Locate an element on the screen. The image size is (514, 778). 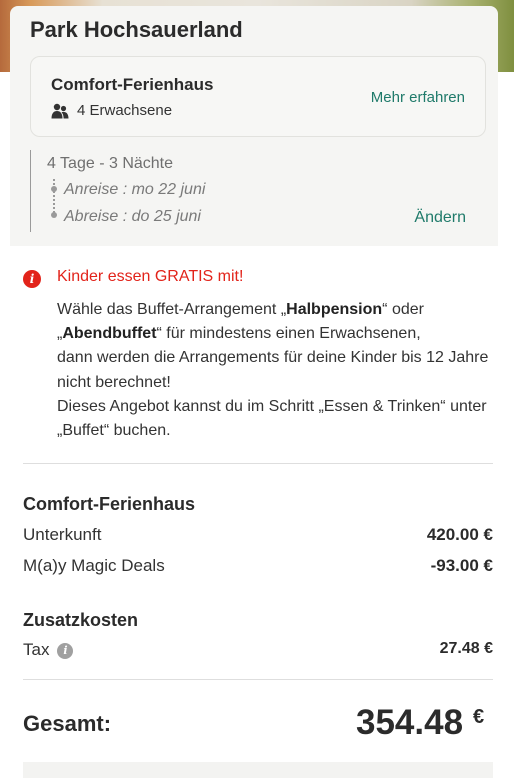
total-label: Gesamt: is located at coordinates (67, 723).